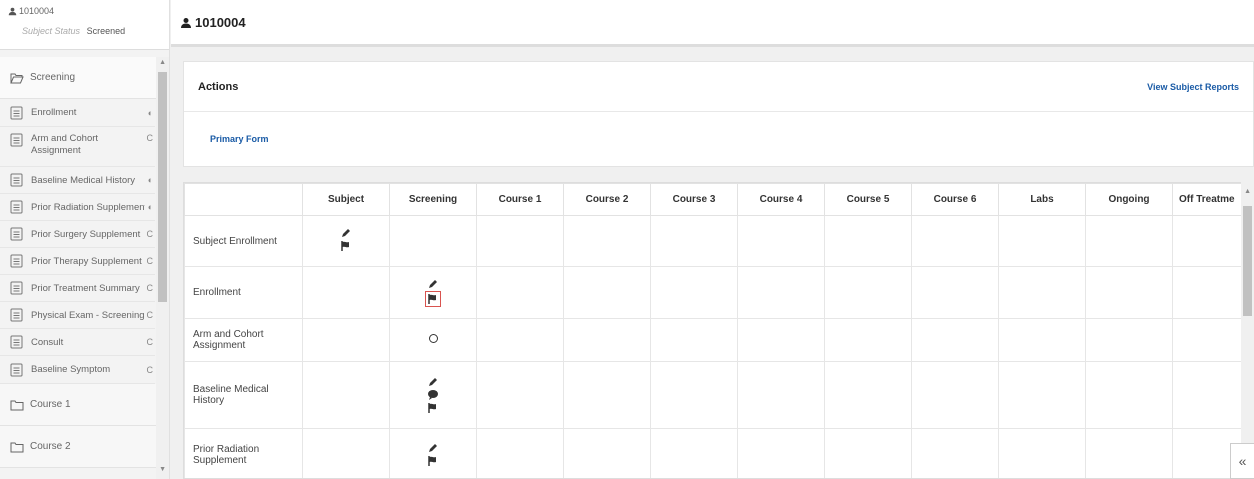  I want to click on sidebar-item-prior-surgery: Prior Surgery Supplement C, so click(77, 234).